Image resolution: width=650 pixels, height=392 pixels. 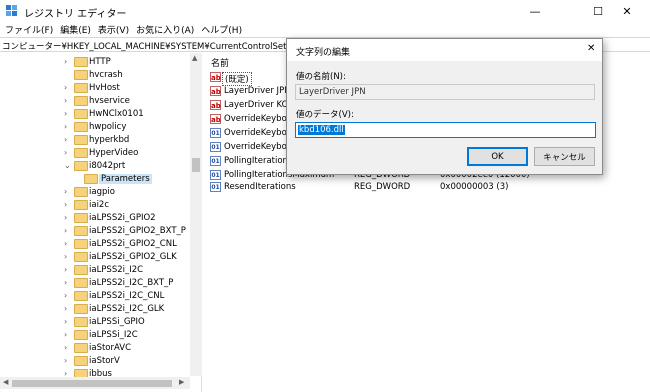 What do you see at coordinates (591, 48) in the screenshot?
I see `dialog-close-button: ✕` at bounding box center [591, 48].